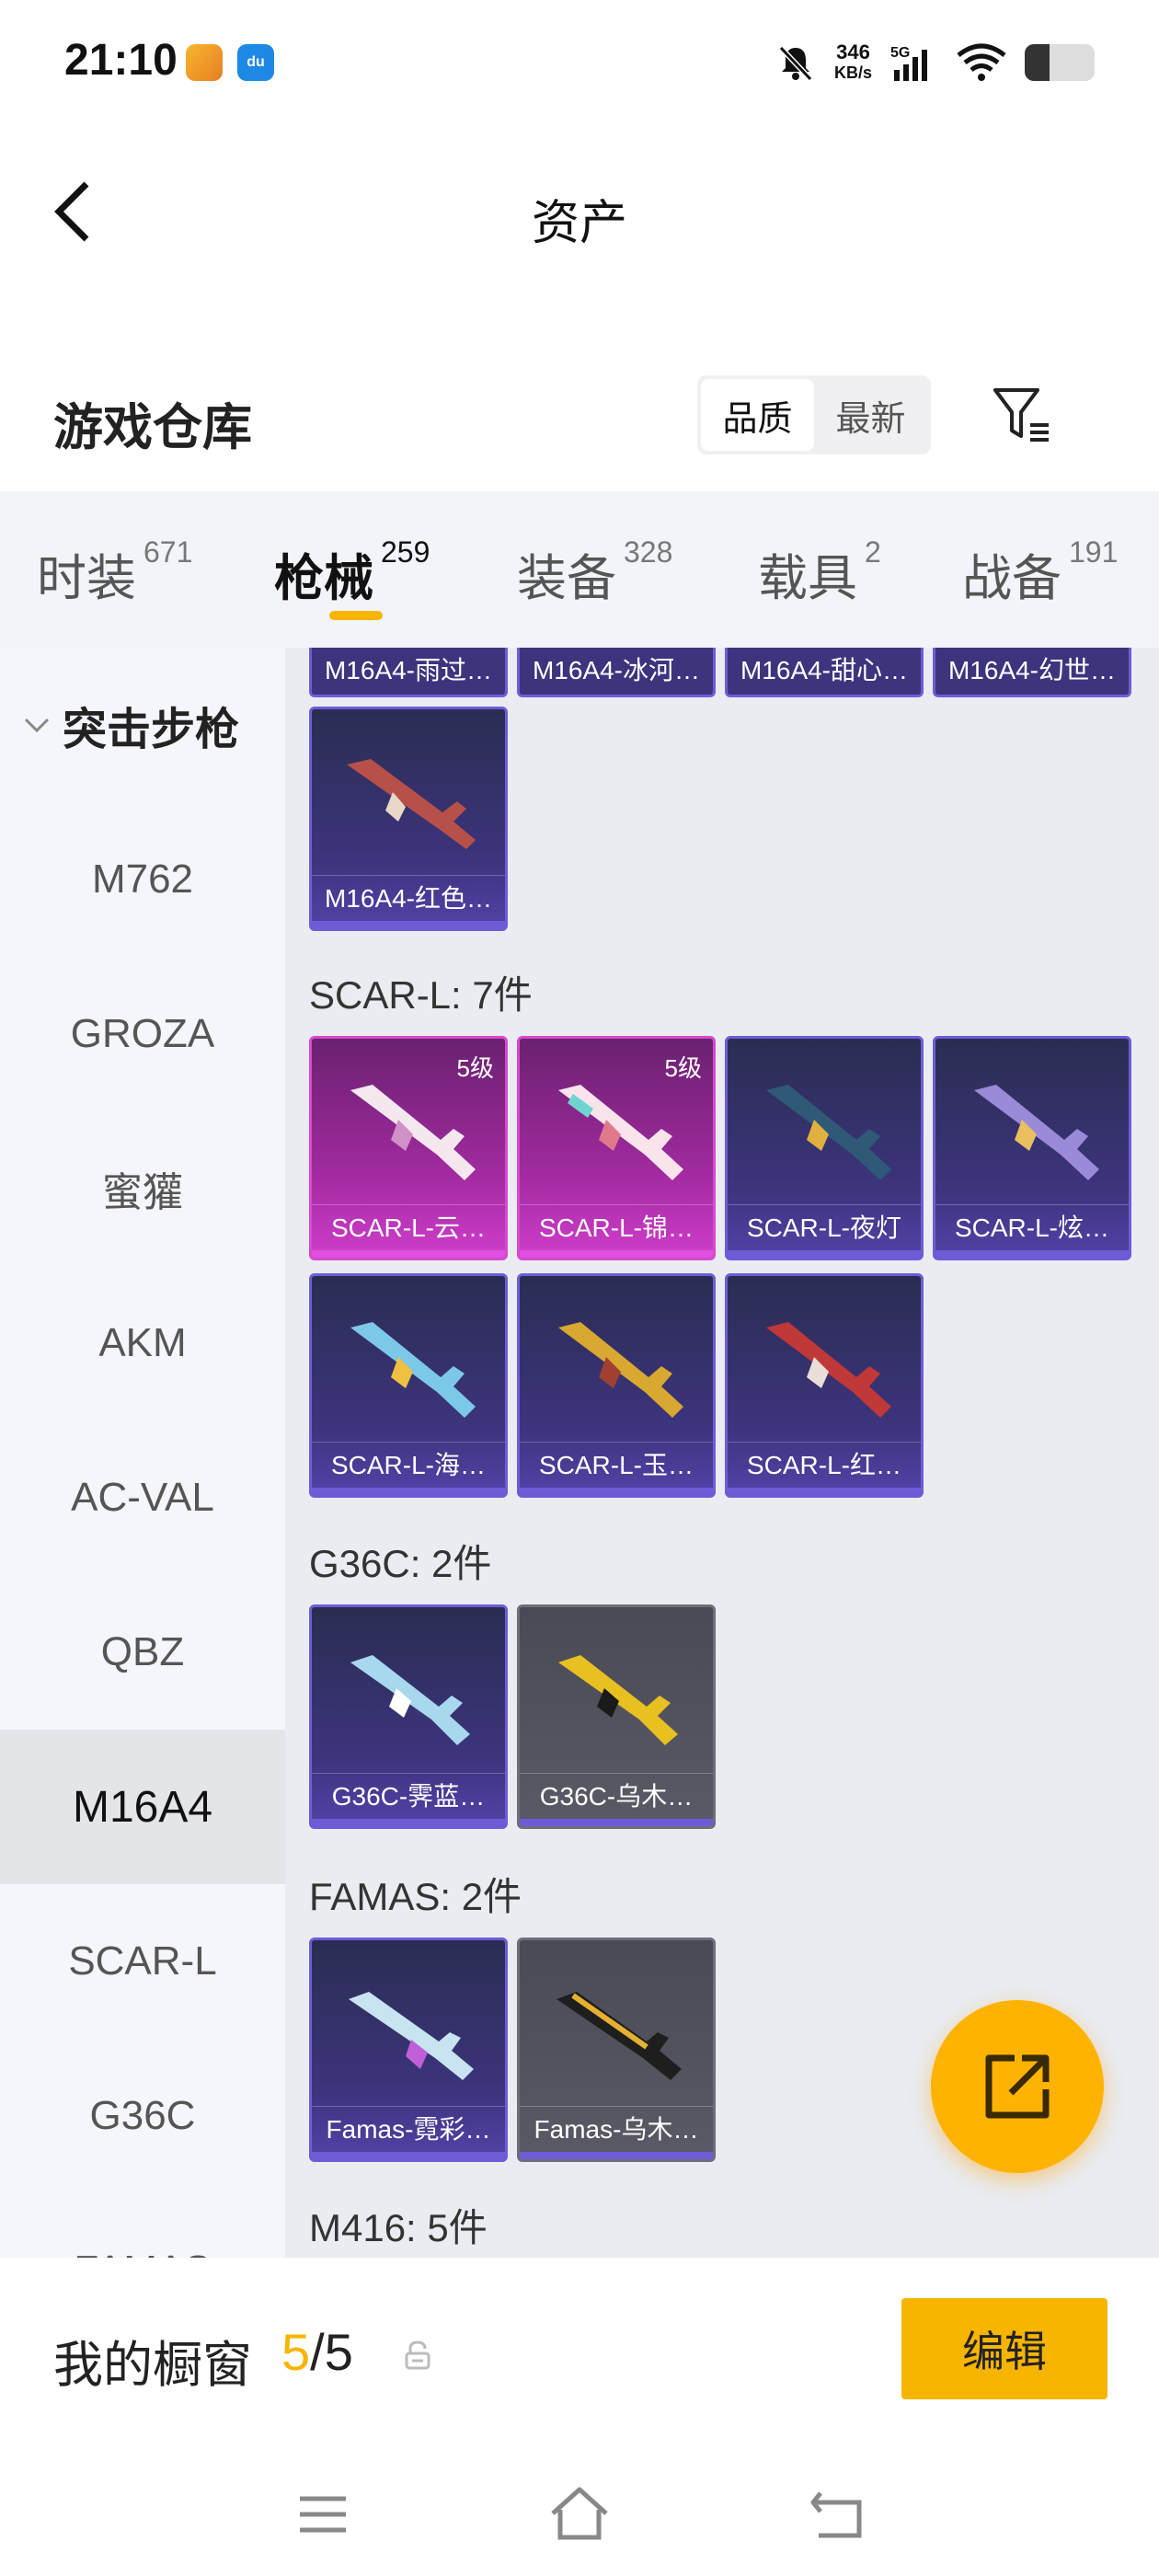  Describe the element at coordinates (1011, 578) in the screenshot. I see `tab-label: 战备` at that location.